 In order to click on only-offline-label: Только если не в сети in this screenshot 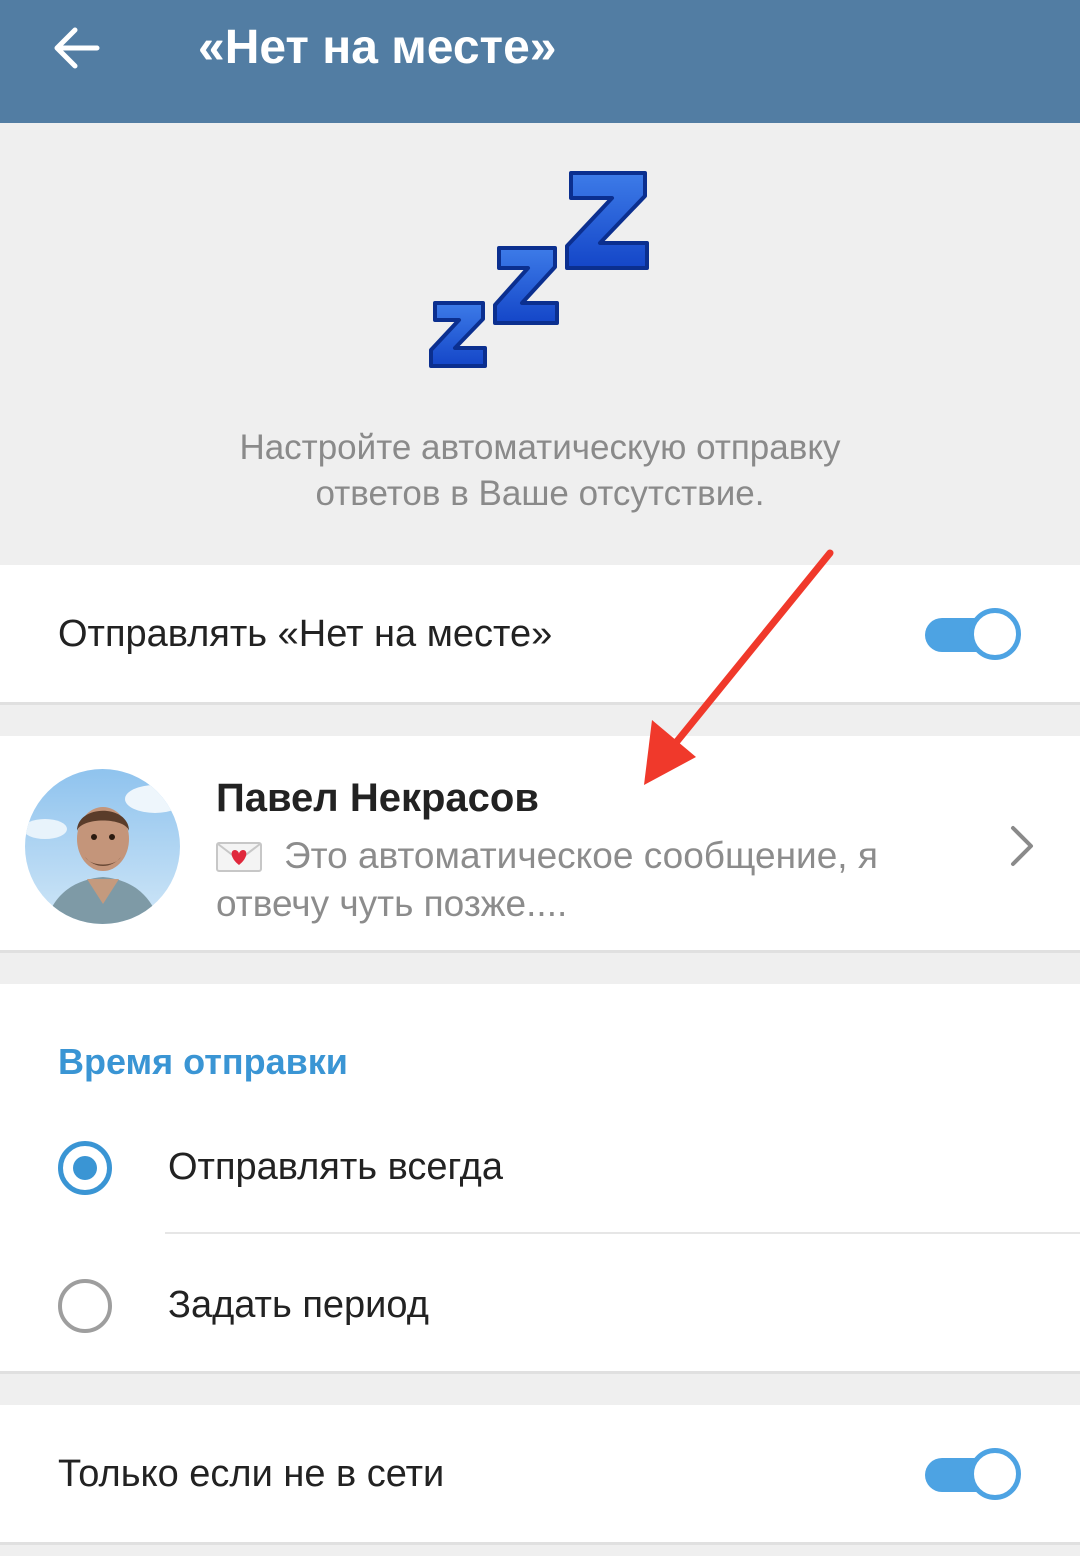, I will do `click(251, 1474)`.